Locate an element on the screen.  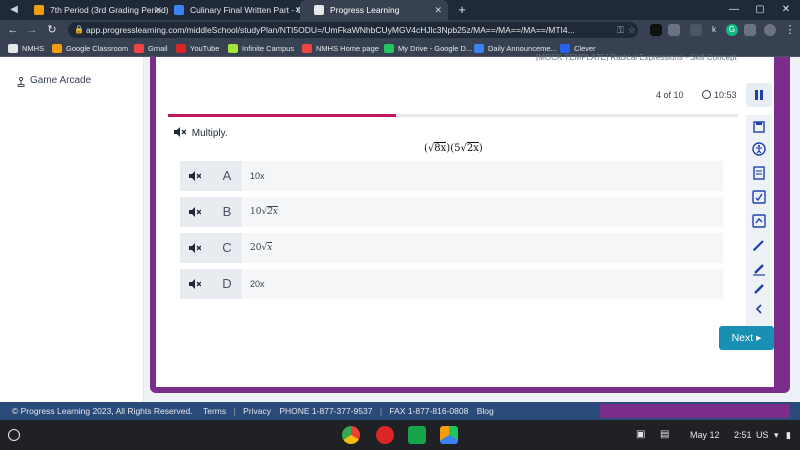
back-icon: ← is located at coordinates (13, 30).